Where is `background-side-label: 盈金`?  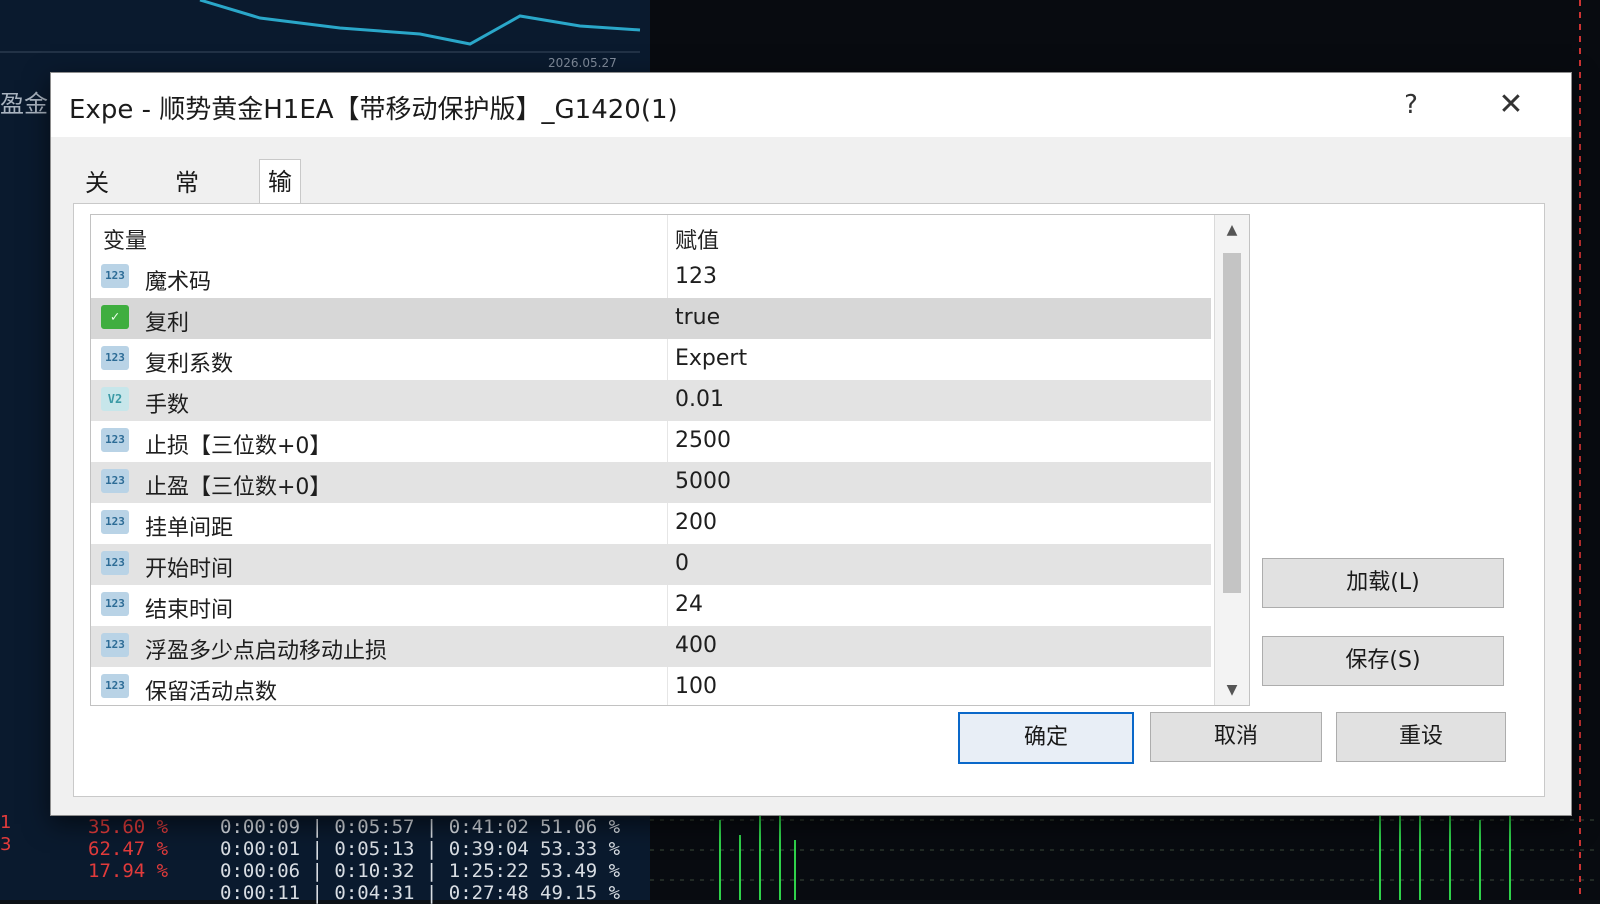
background-side-label: 盈金 is located at coordinates (24, 104).